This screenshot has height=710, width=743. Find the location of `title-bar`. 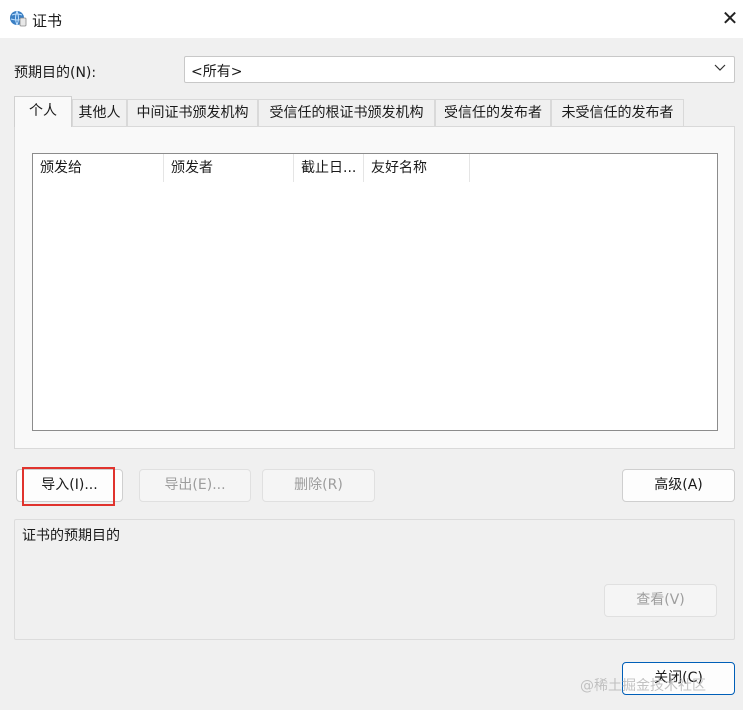

title-bar is located at coordinates (371, 19).